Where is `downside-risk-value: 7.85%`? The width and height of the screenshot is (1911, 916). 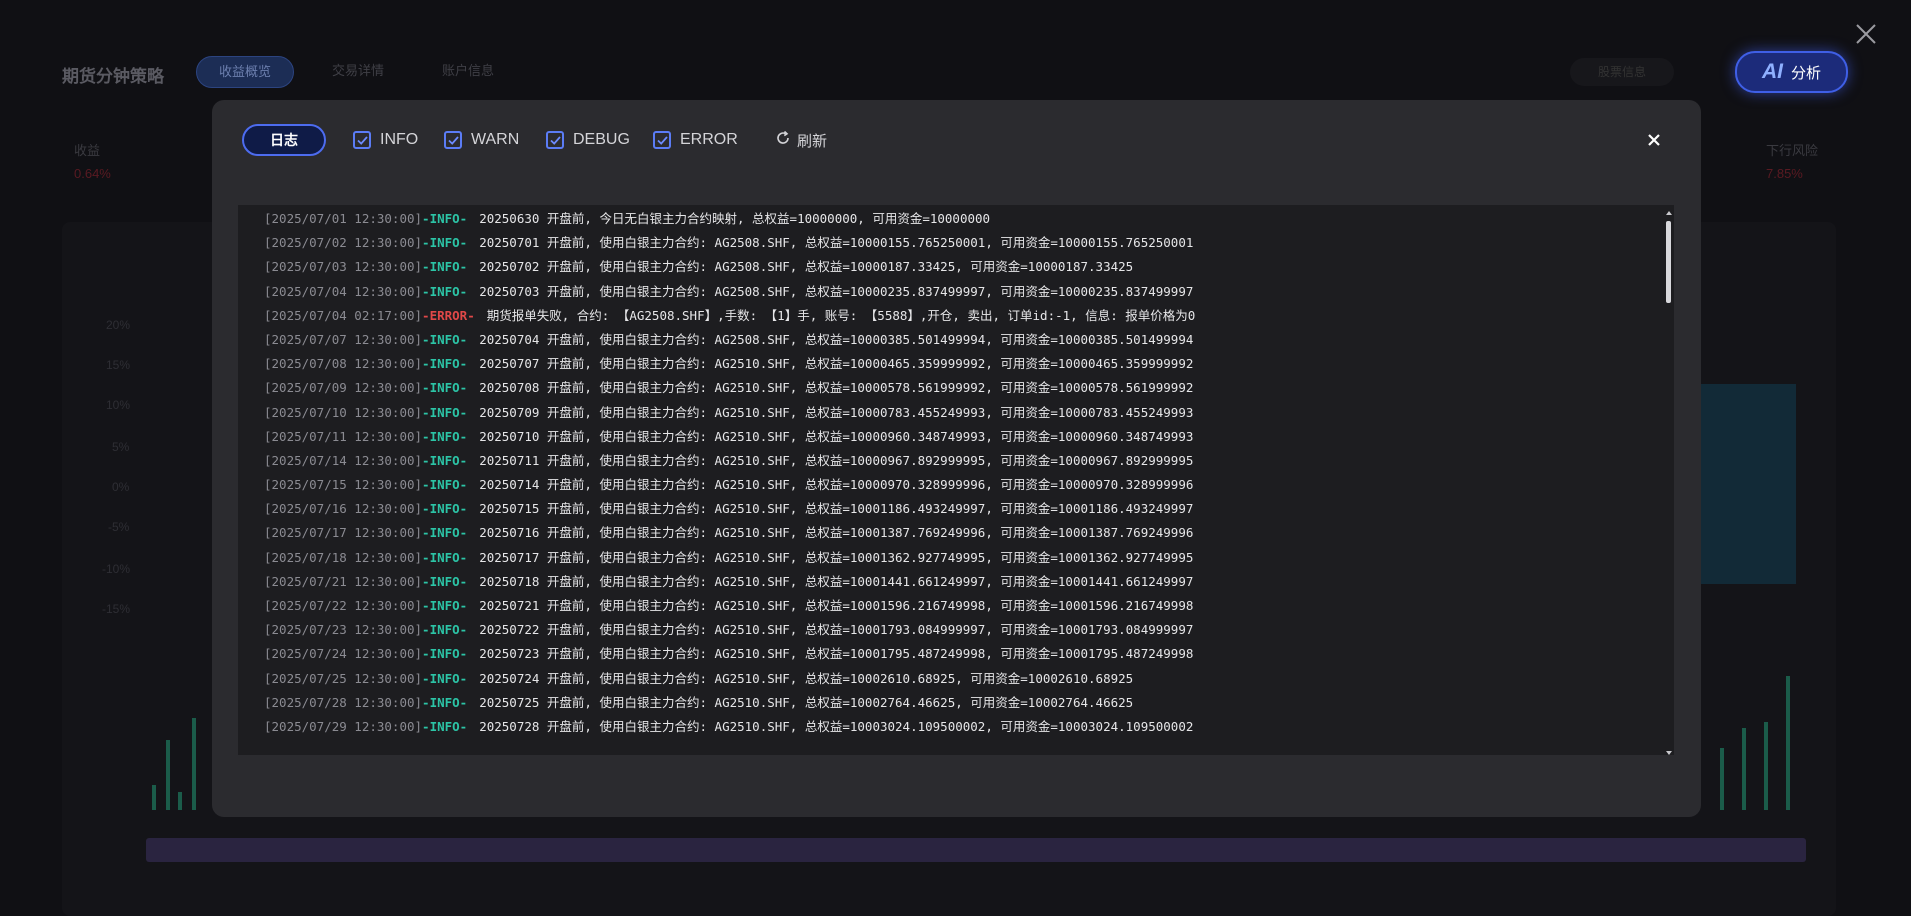
downside-risk-value: 7.85% is located at coordinates (1784, 173).